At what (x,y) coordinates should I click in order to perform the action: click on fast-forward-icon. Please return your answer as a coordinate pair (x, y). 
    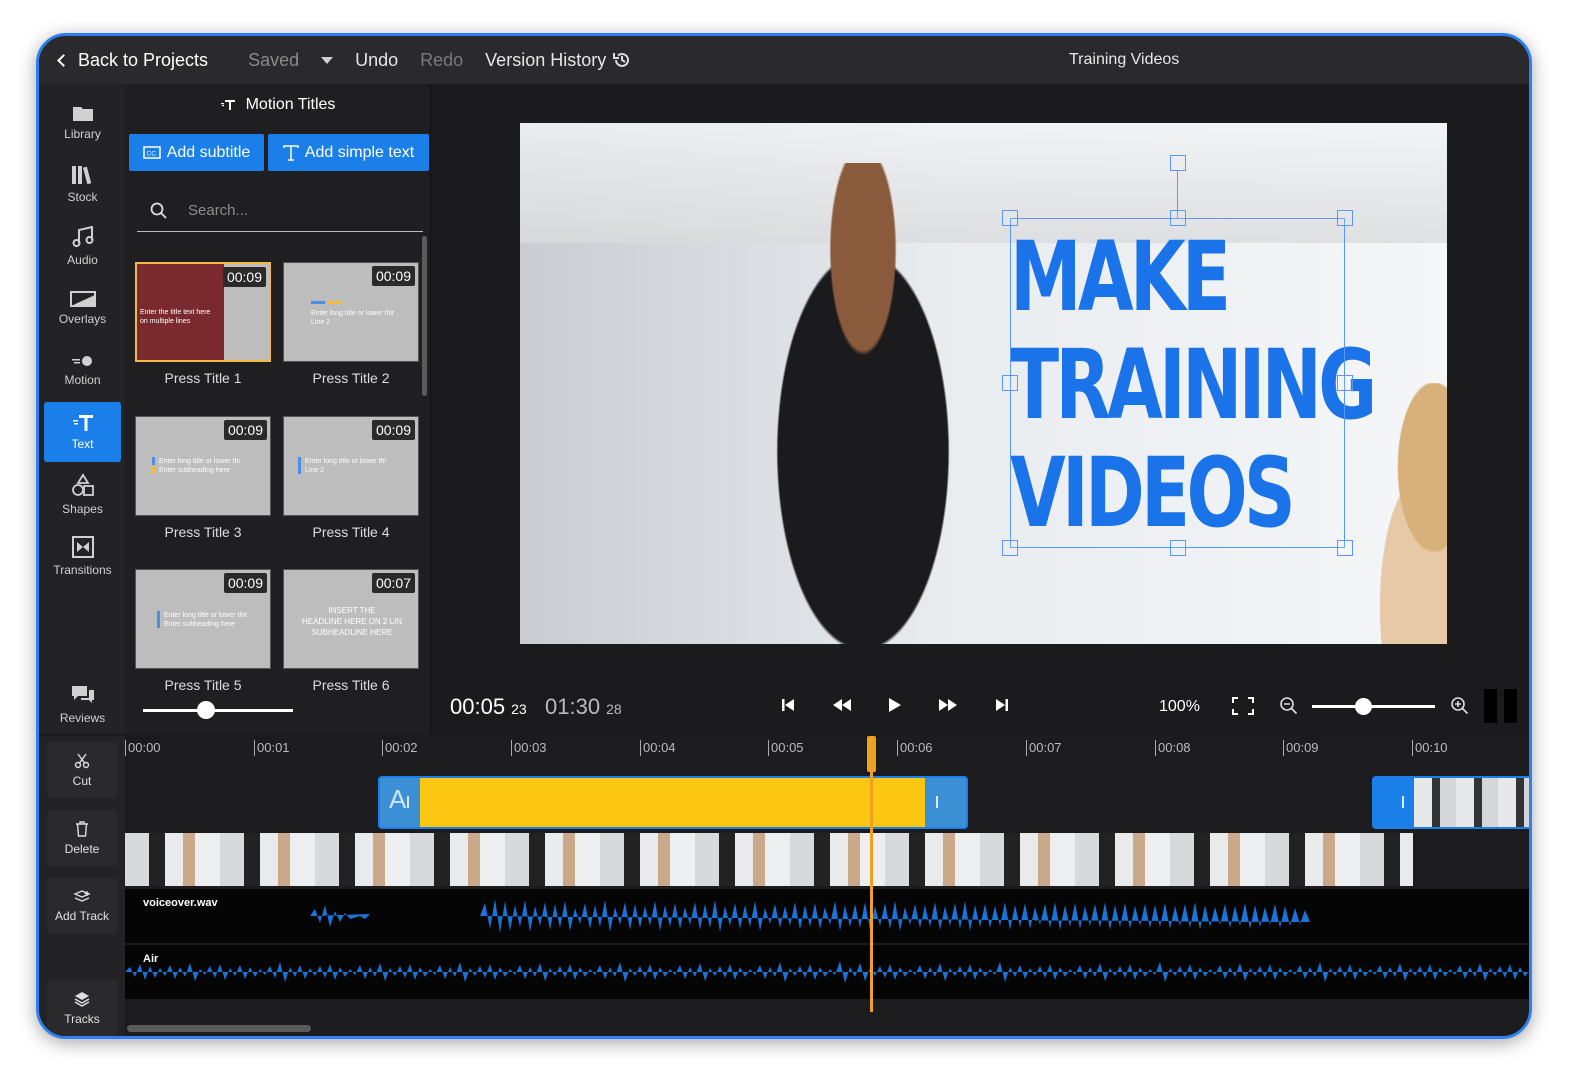
    Looking at the image, I should click on (948, 705).